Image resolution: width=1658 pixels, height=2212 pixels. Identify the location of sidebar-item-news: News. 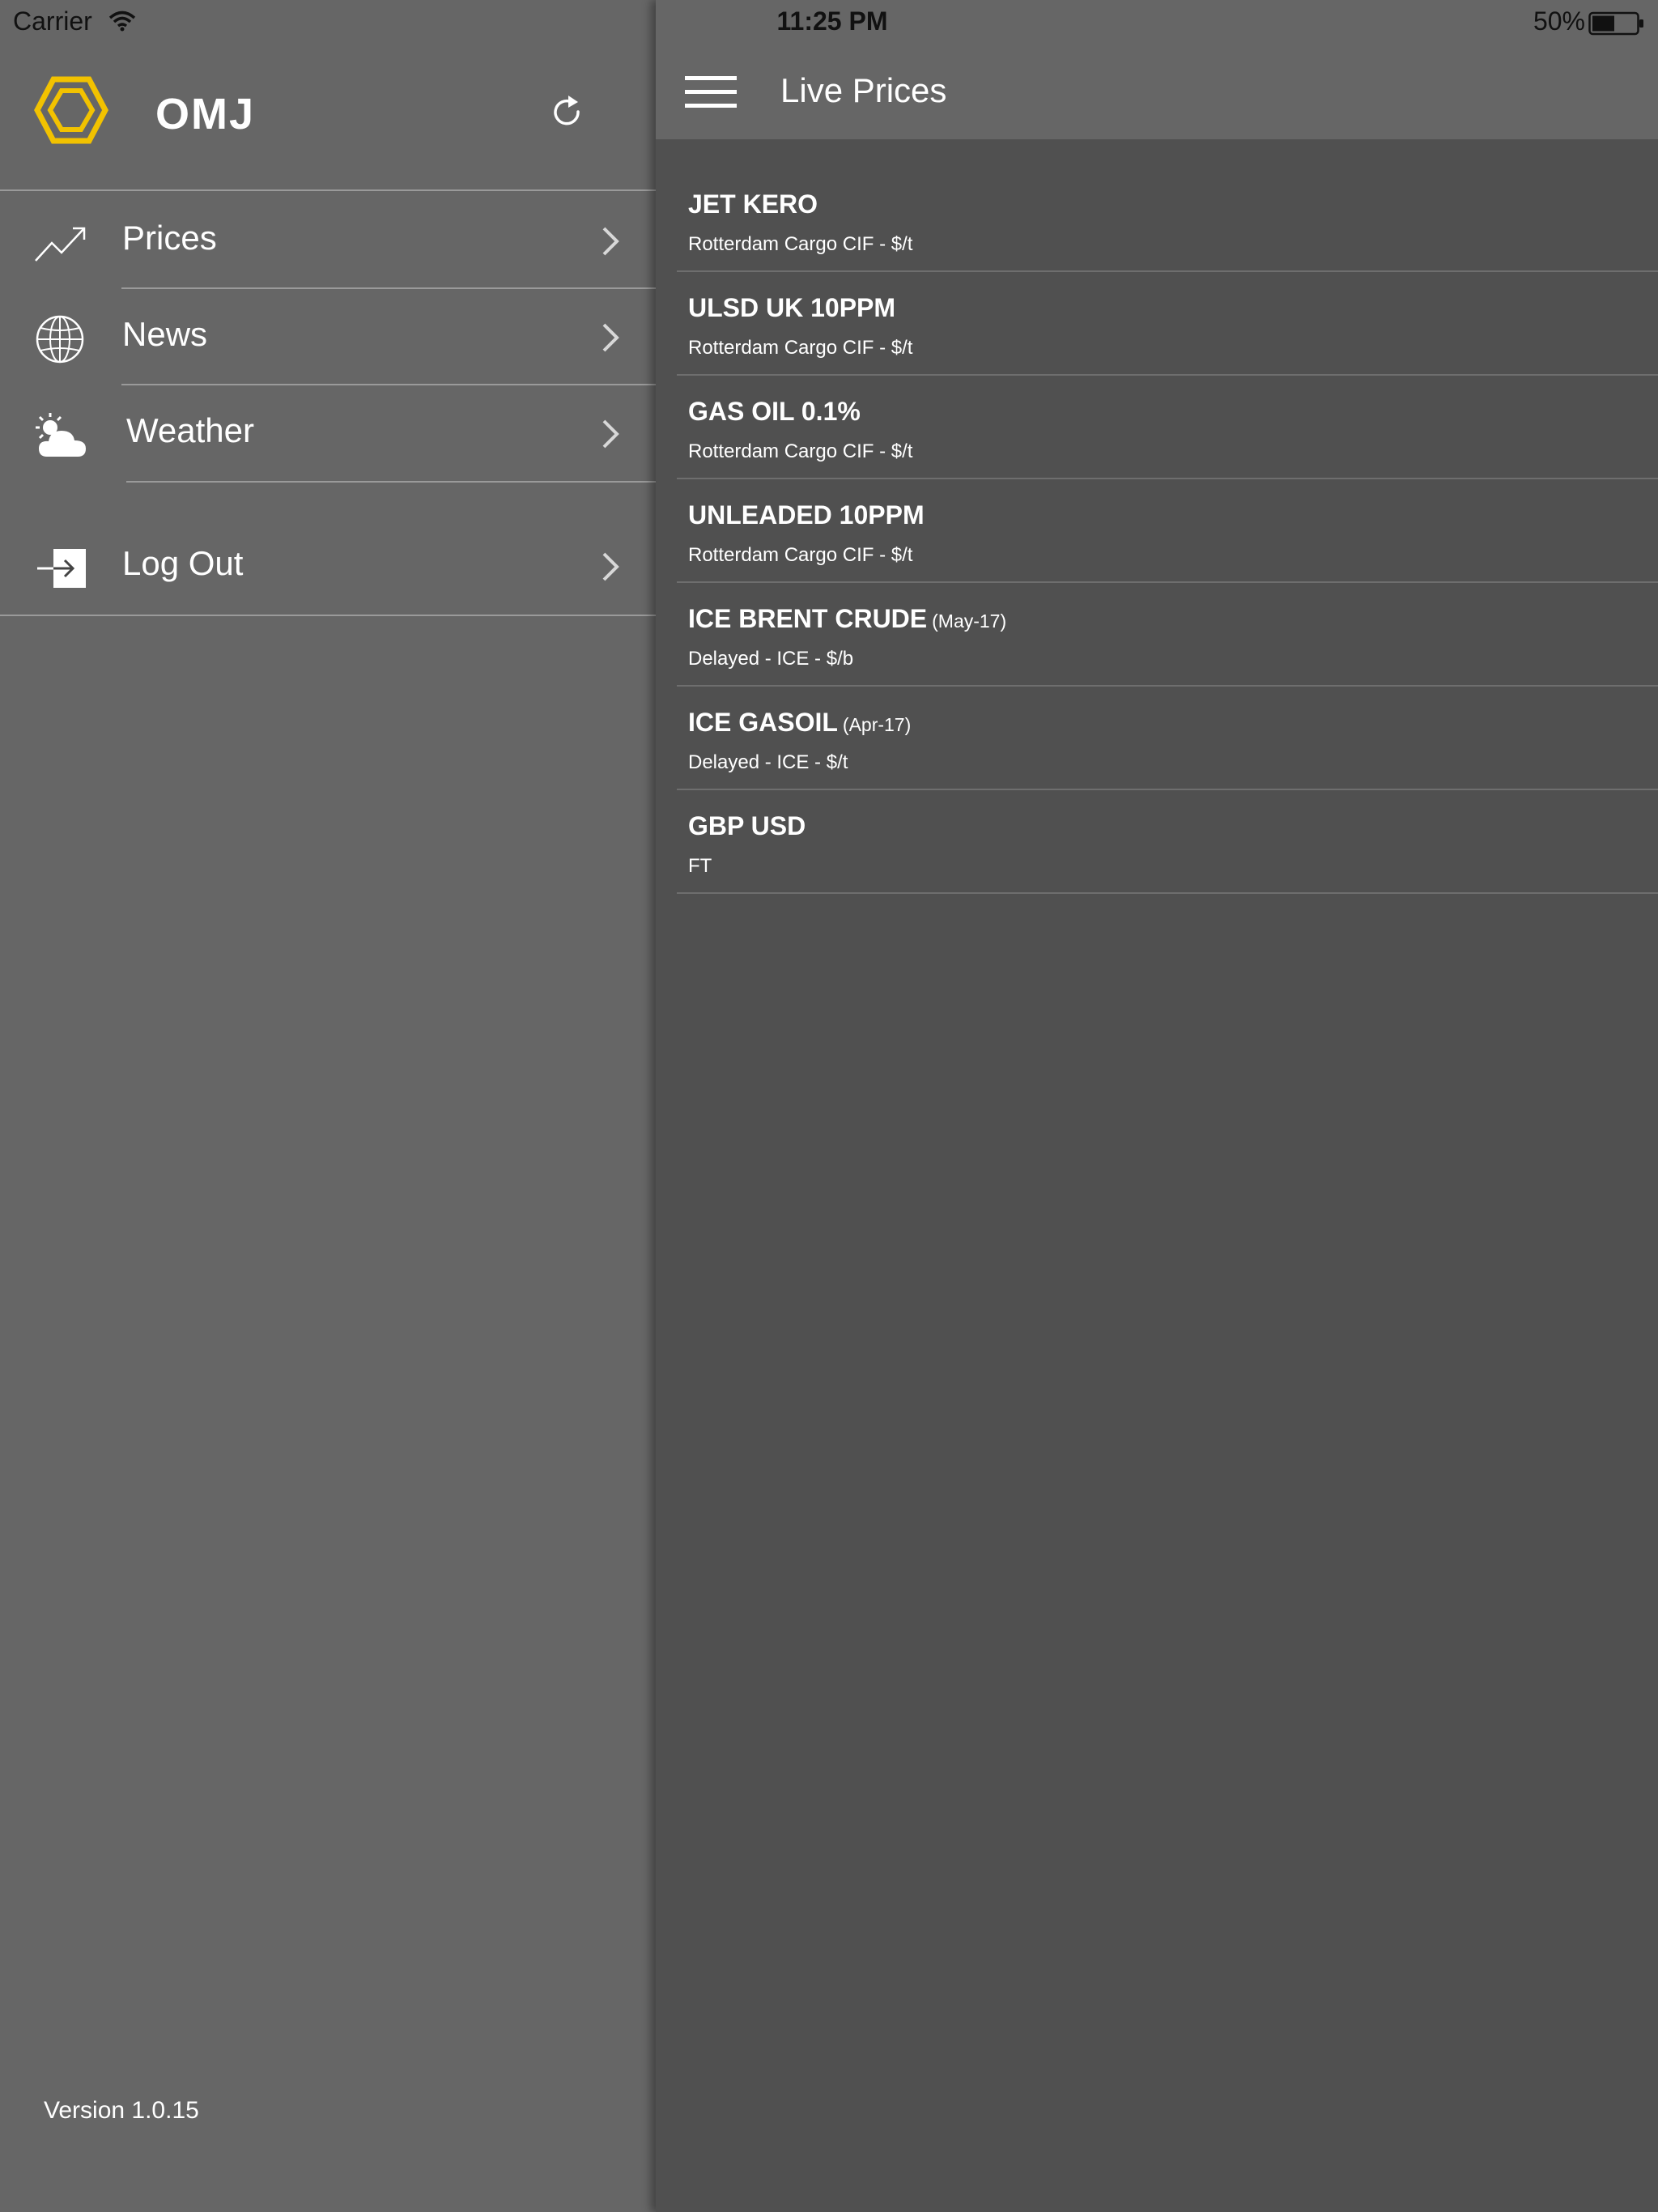
(328, 337).